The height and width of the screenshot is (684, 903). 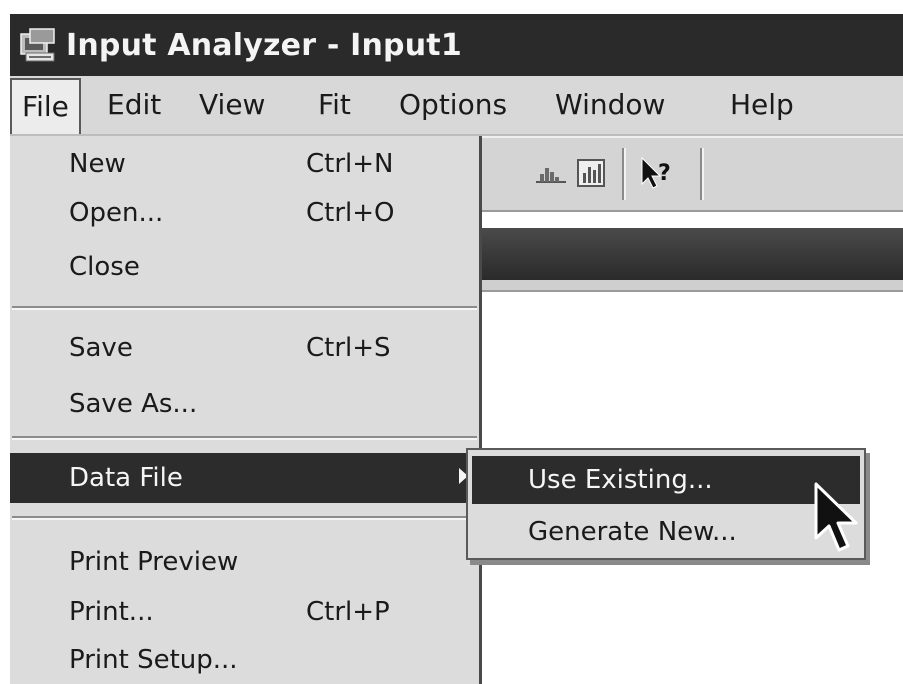 What do you see at coordinates (244, 267) in the screenshot?
I see `menu-item-close: Close` at bounding box center [244, 267].